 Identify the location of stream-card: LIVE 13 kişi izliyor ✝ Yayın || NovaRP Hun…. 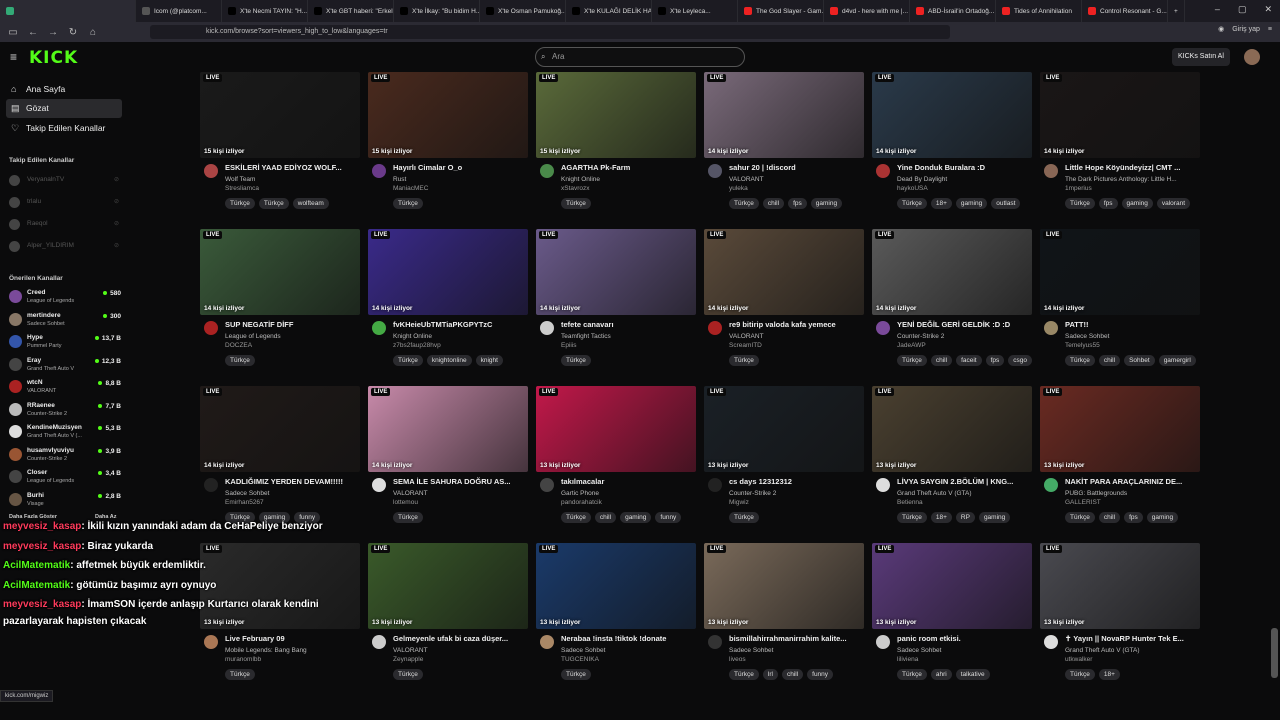
(1120, 618).